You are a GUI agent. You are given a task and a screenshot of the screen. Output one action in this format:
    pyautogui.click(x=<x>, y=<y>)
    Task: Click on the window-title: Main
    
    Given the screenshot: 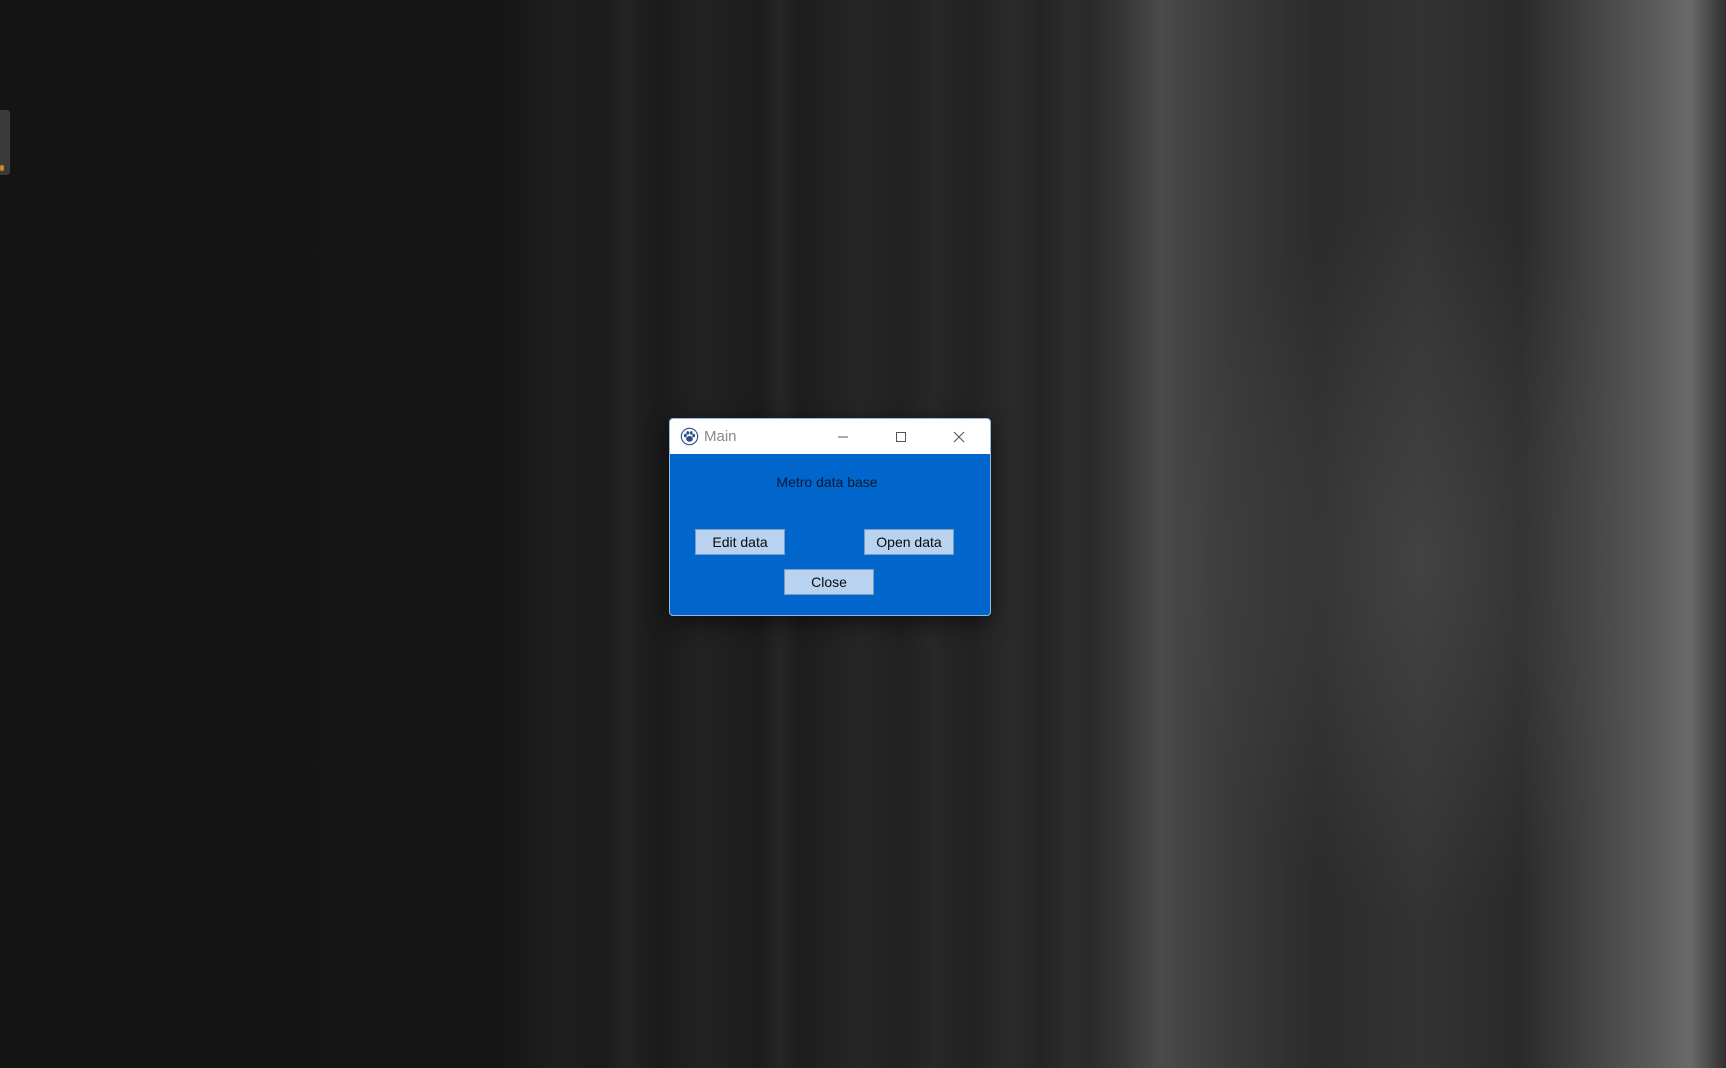 What is the action you would take?
    pyautogui.click(x=720, y=436)
    